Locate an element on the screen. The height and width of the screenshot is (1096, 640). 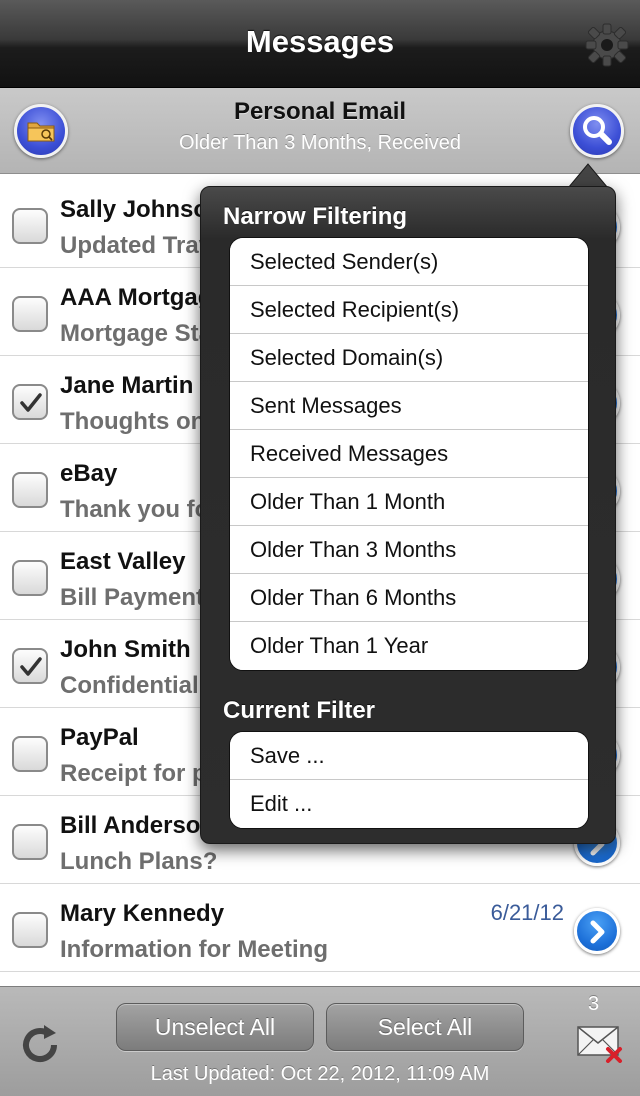
nav-title: Messages is located at coordinates (320, 41).